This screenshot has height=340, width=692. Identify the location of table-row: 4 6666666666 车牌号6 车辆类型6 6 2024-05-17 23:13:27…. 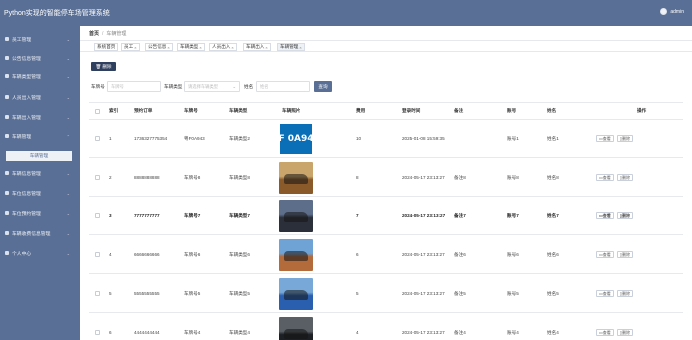
(386, 255).